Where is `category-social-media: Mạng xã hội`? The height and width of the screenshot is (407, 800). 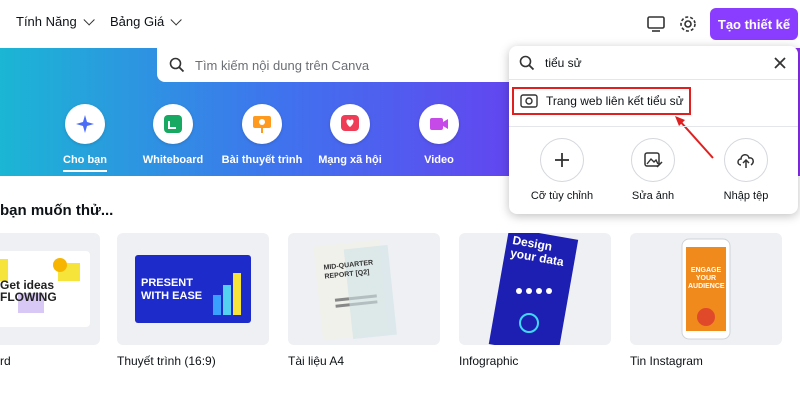
category-social-media: Mạng xã hội is located at coordinates (350, 135).